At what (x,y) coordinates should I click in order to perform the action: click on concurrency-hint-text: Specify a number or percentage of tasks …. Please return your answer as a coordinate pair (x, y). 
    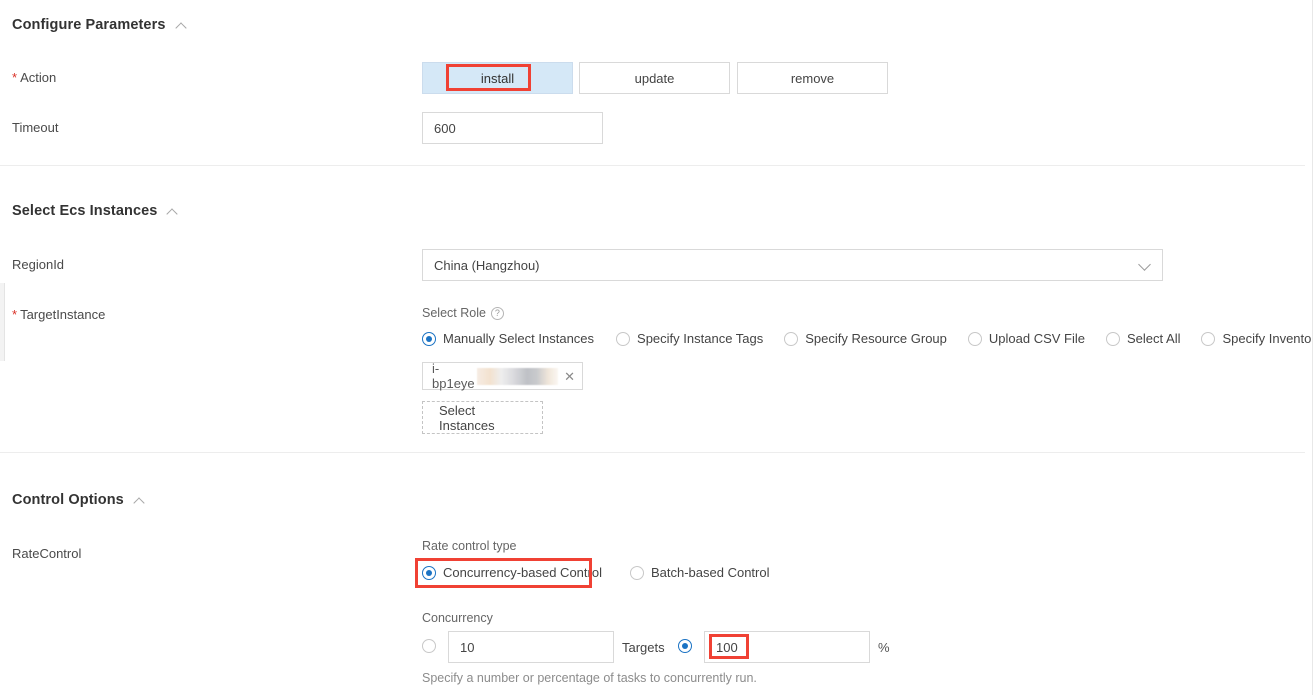
    Looking at the image, I should click on (589, 678).